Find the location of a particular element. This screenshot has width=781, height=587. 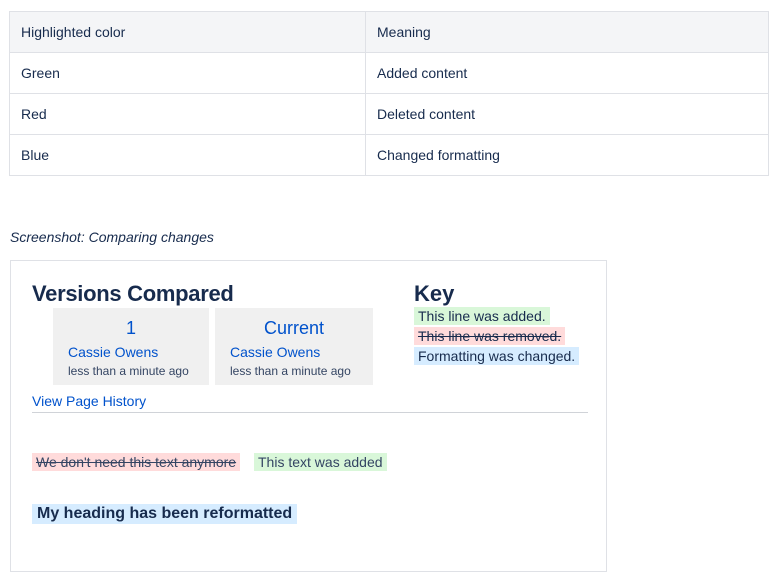

version-number-link: 1 is located at coordinates (131, 328).